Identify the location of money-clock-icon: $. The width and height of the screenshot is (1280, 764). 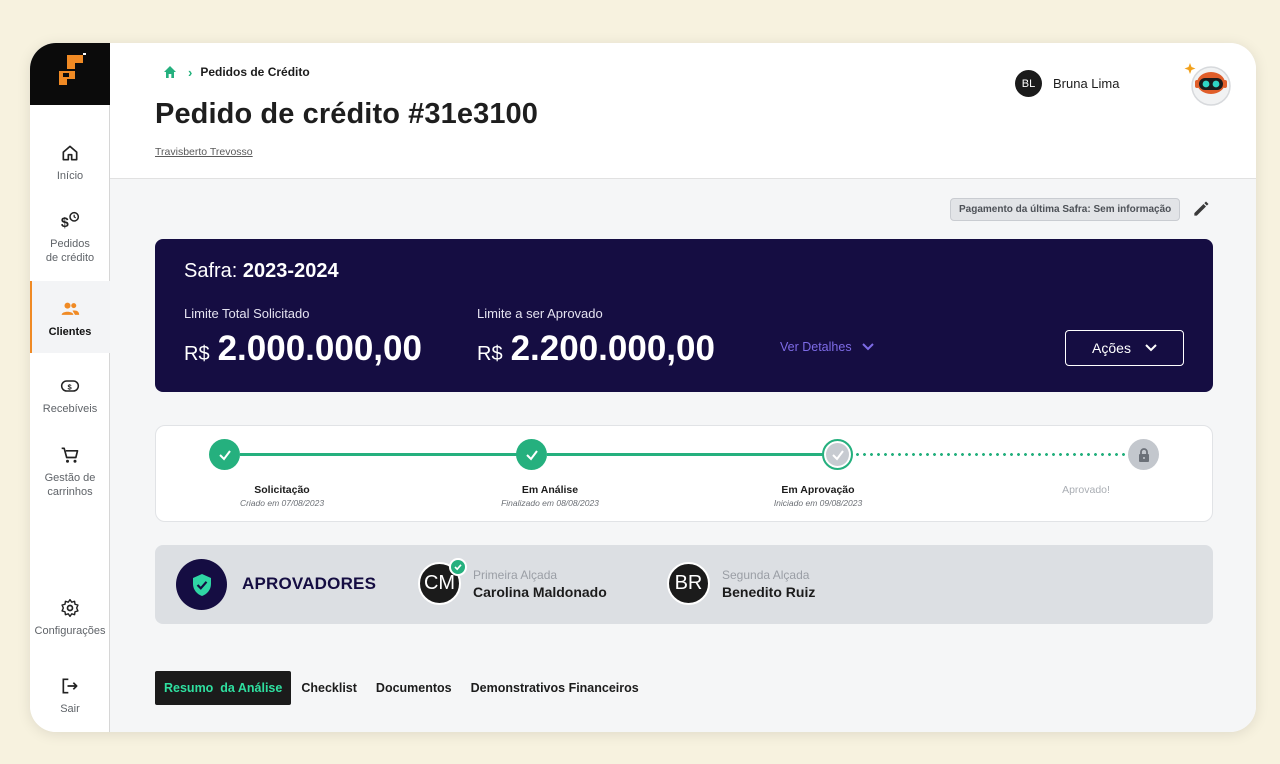
(70, 221).